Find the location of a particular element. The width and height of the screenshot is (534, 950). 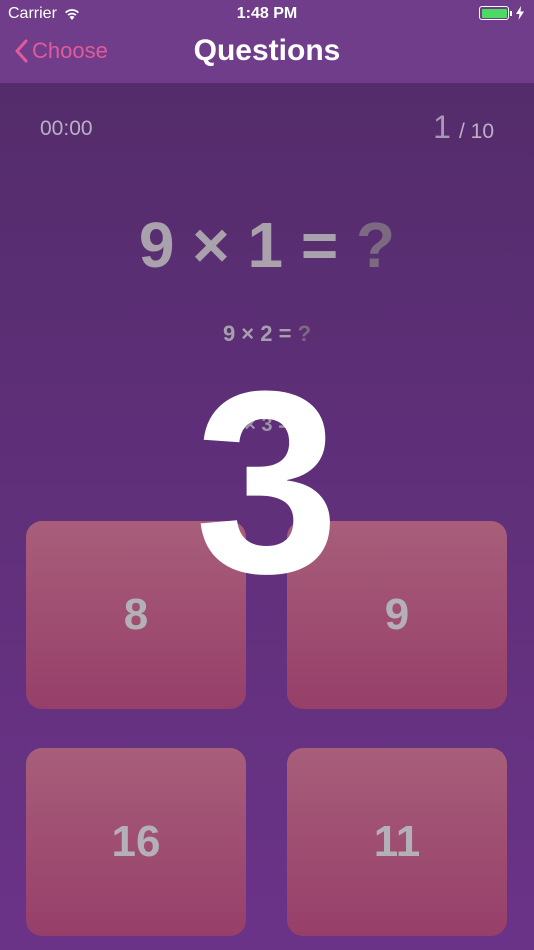

current-question-text: 9 × 1 = is located at coordinates (247, 245).